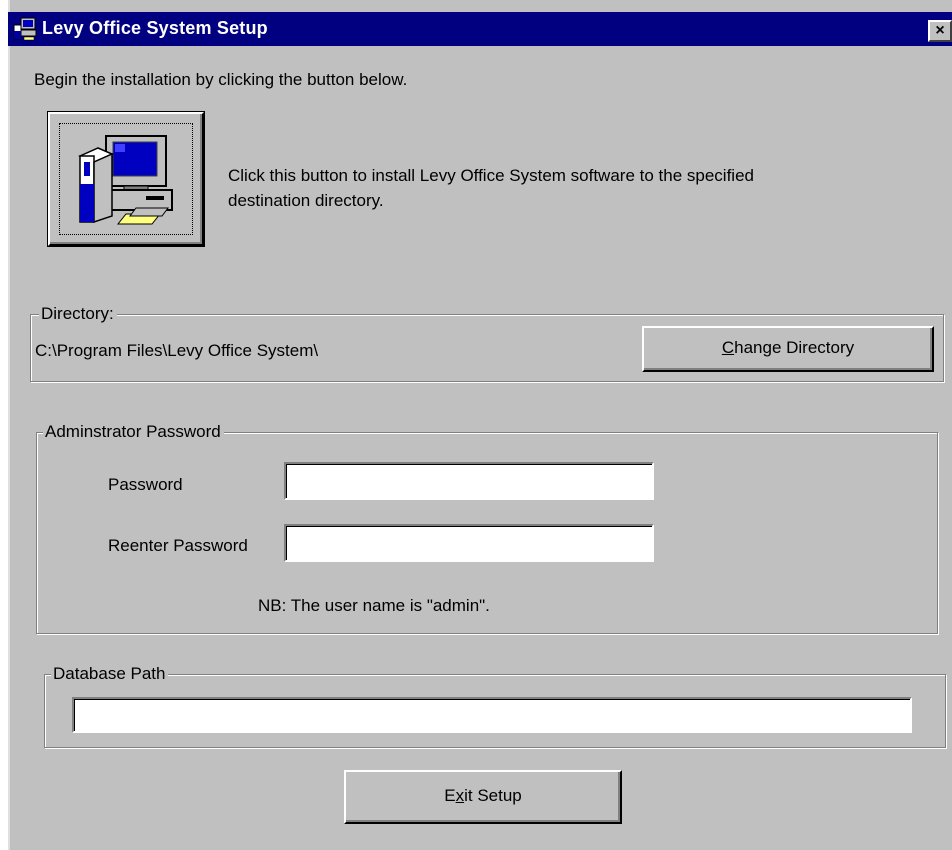 Image resolution: width=952 pixels, height=850 pixels. What do you see at coordinates (460, 795) in the screenshot?
I see `exit-setup-mnemonic: x` at bounding box center [460, 795].